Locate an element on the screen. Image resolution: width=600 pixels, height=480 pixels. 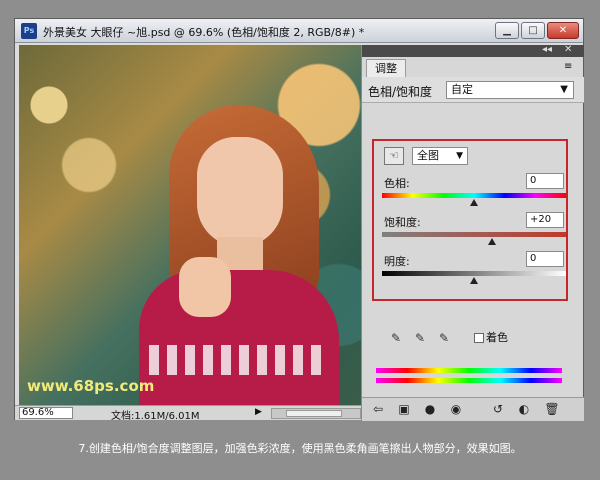
photo-shirt is located at coordinates (239, 337).